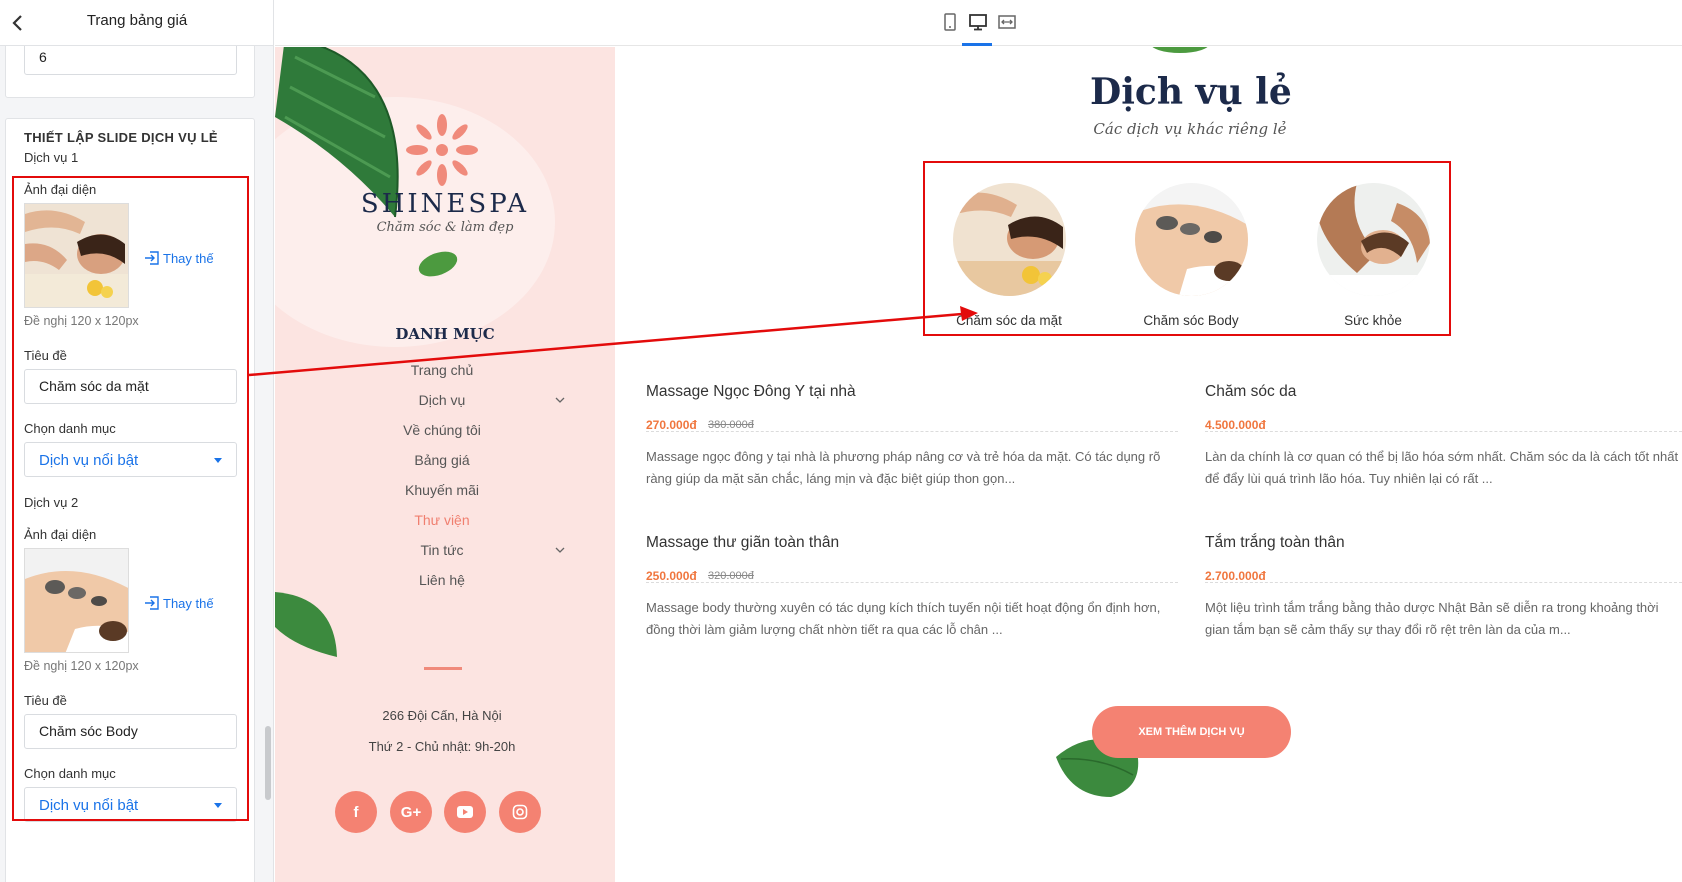 Image resolution: width=1682 pixels, height=882 pixels. Describe the element at coordinates (445, 227) in the screenshot. I see `brand-tagline: Chăm sóc & làm đẹp` at that location.